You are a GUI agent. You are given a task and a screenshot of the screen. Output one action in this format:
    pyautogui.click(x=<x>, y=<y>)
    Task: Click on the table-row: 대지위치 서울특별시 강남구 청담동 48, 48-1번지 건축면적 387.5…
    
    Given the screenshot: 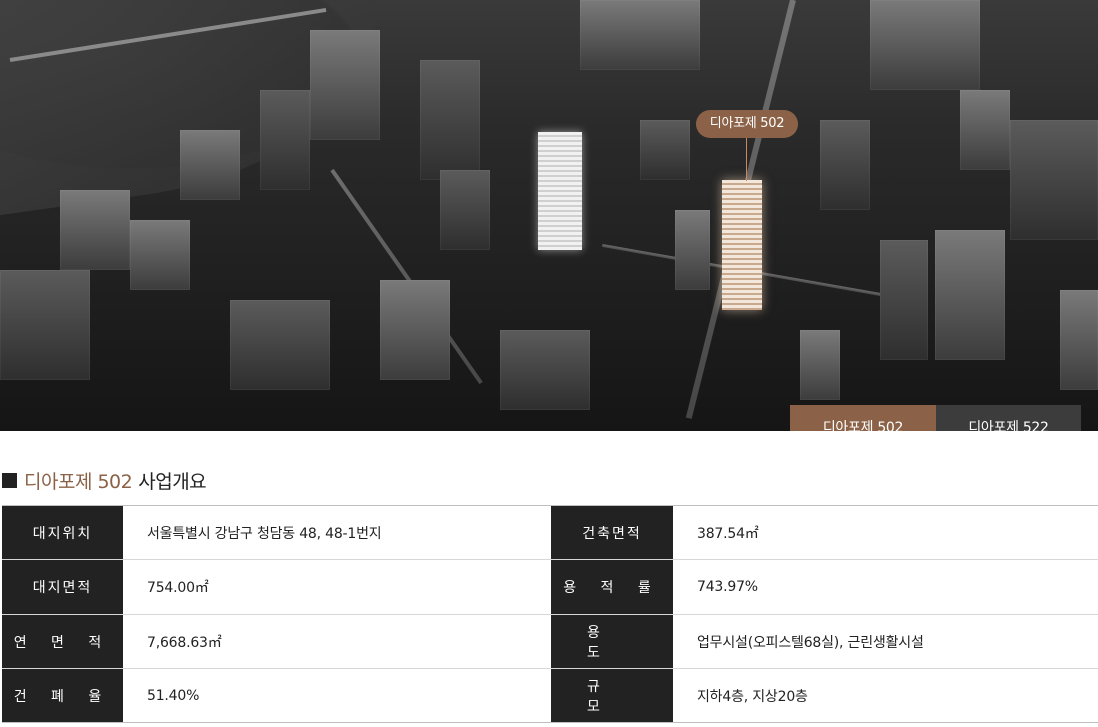 What is the action you would take?
    pyautogui.click(x=550, y=533)
    